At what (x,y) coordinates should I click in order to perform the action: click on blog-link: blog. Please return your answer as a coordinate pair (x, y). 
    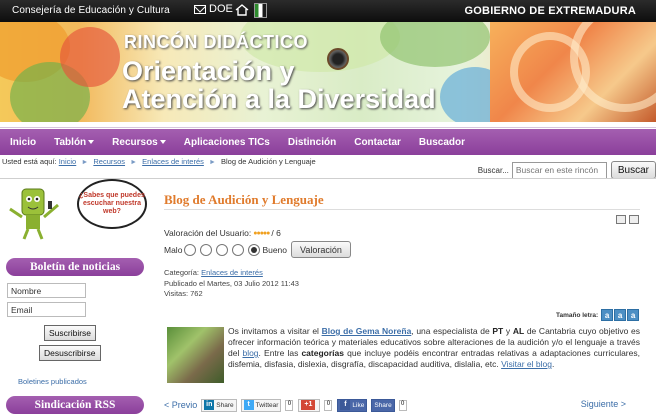
    Looking at the image, I should click on (250, 353).